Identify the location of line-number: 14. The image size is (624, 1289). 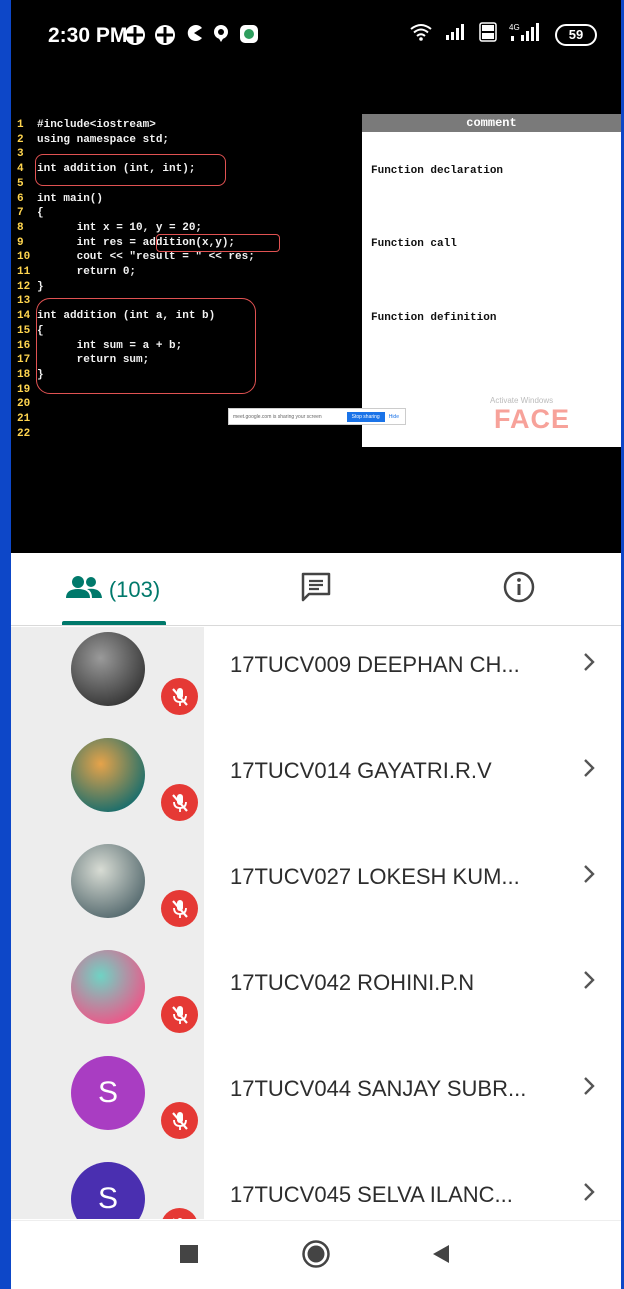
(24, 316).